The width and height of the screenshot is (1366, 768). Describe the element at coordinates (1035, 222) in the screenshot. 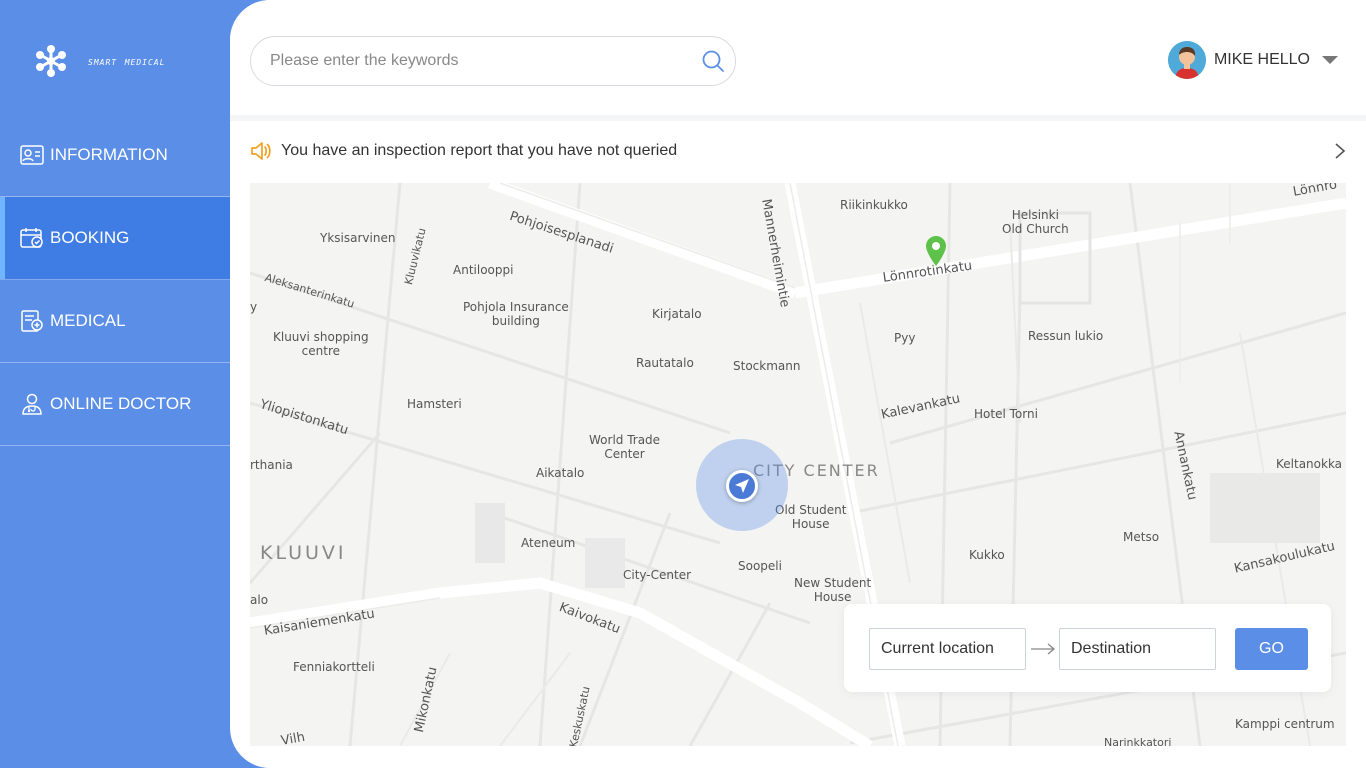

I see `map-label: Helsinki Old Church` at that location.